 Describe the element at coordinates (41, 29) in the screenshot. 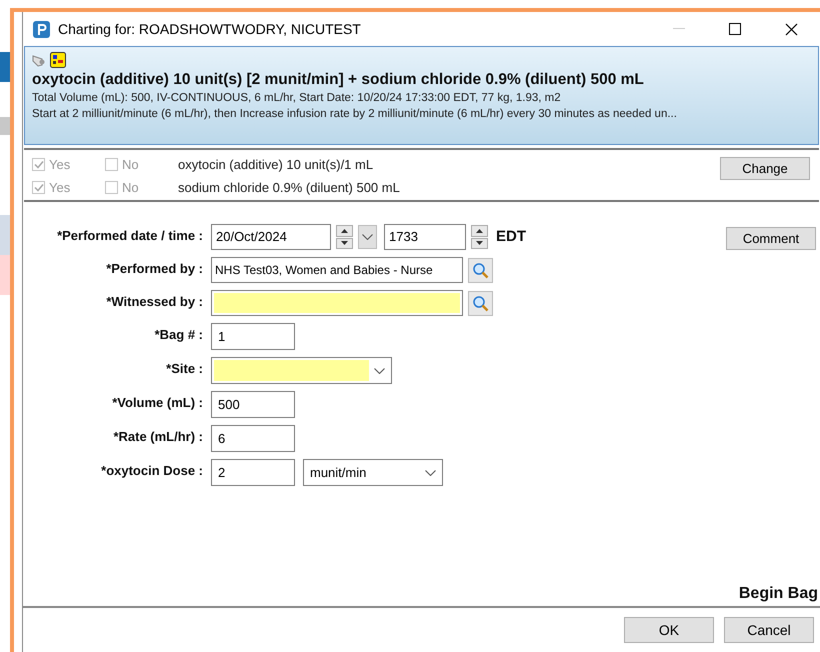

I see `app-icon` at that location.